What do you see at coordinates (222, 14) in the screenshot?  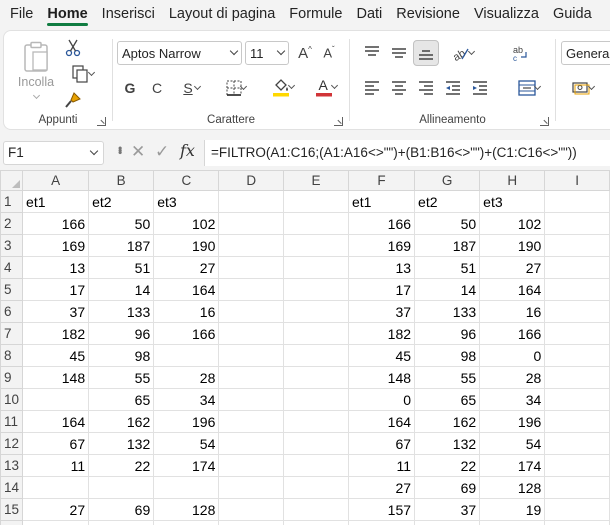 I see `tab-layout-di-pagina: Layout di pagina` at bounding box center [222, 14].